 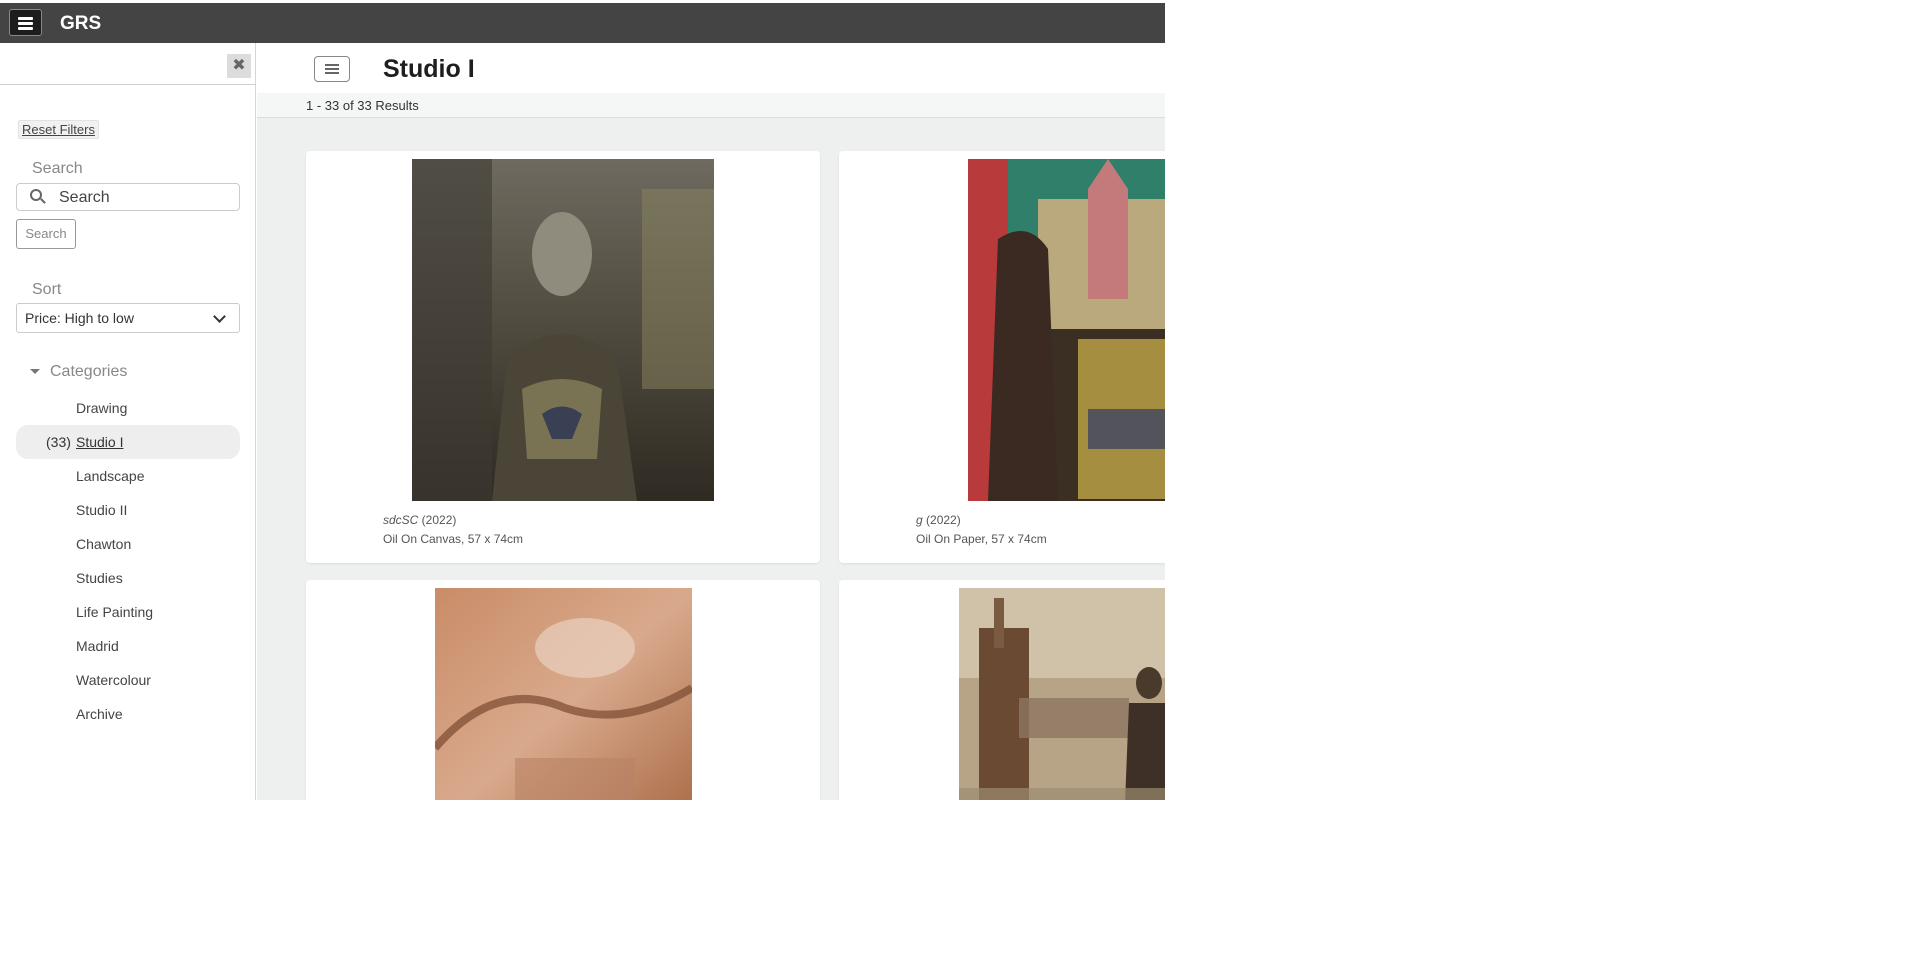 What do you see at coordinates (89, 371) in the screenshot?
I see `categories-label: Categories` at bounding box center [89, 371].